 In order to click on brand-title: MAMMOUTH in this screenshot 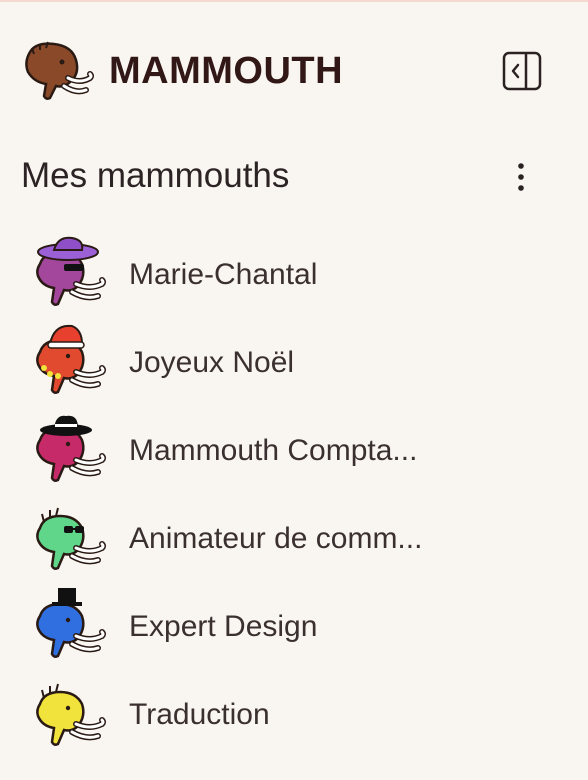, I will do `click(226, 71)`.